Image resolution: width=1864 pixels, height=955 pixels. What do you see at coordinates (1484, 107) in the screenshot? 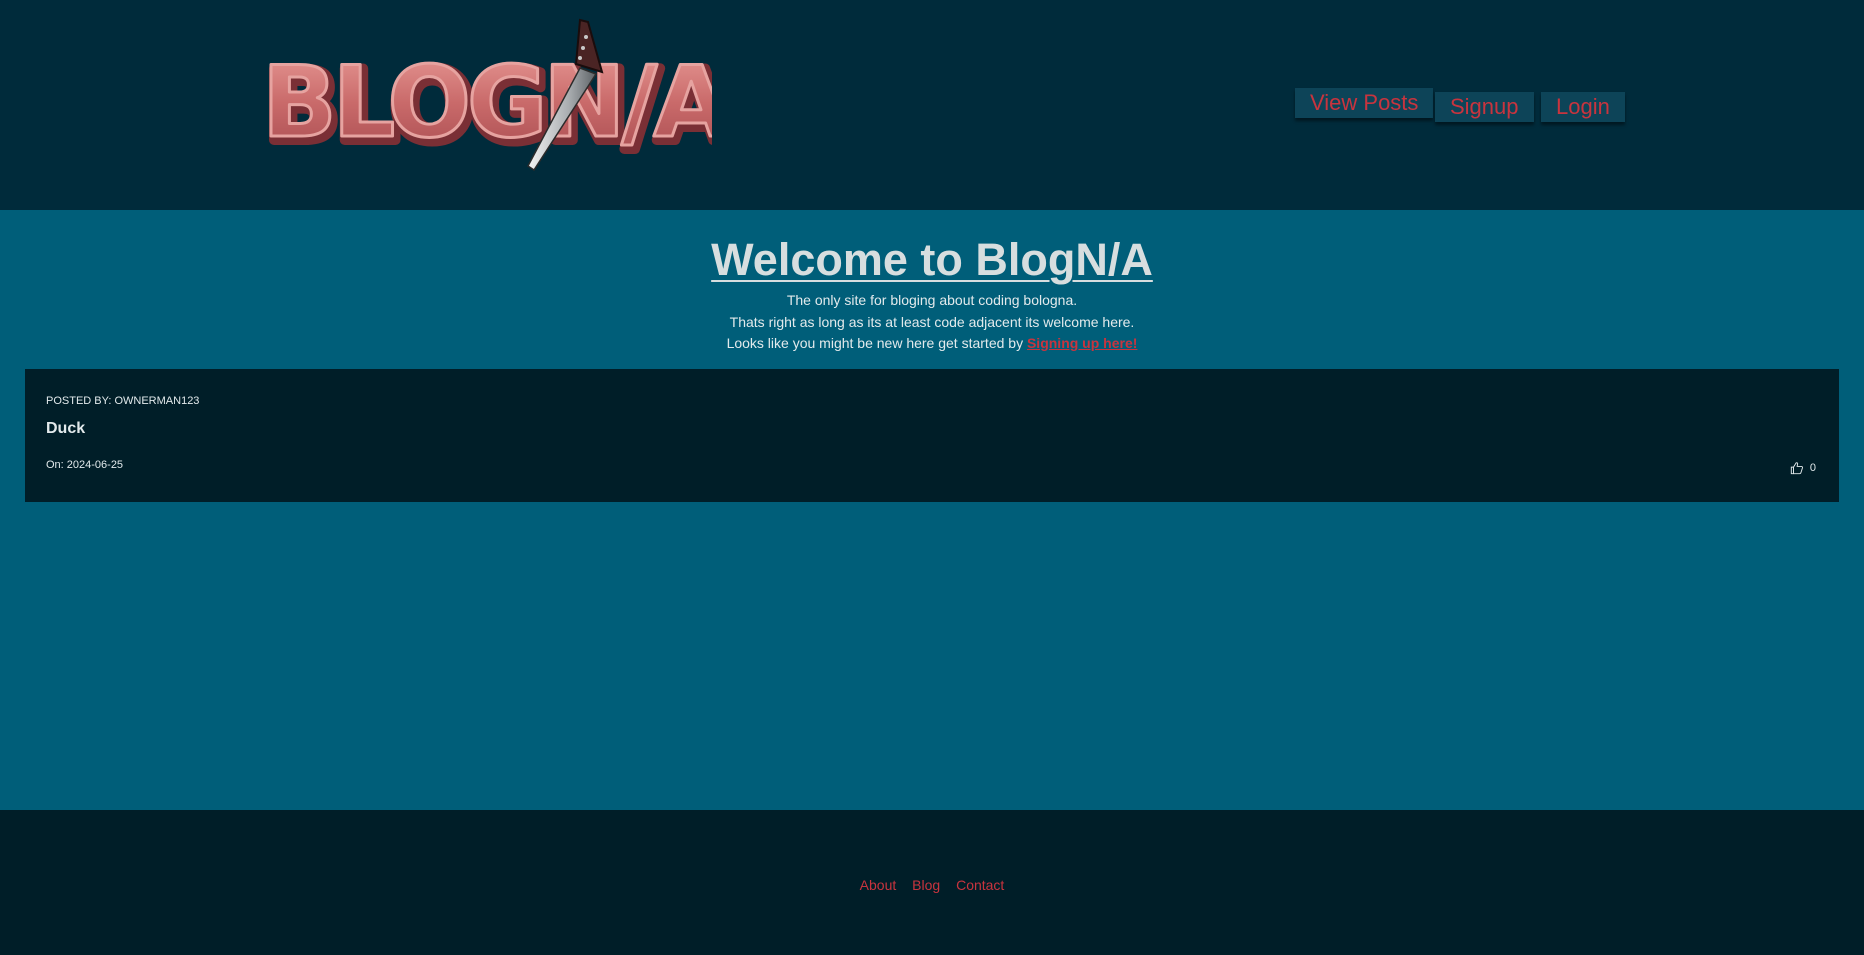
I see `signup-button: Signup` at bounding box center [1484, 107].